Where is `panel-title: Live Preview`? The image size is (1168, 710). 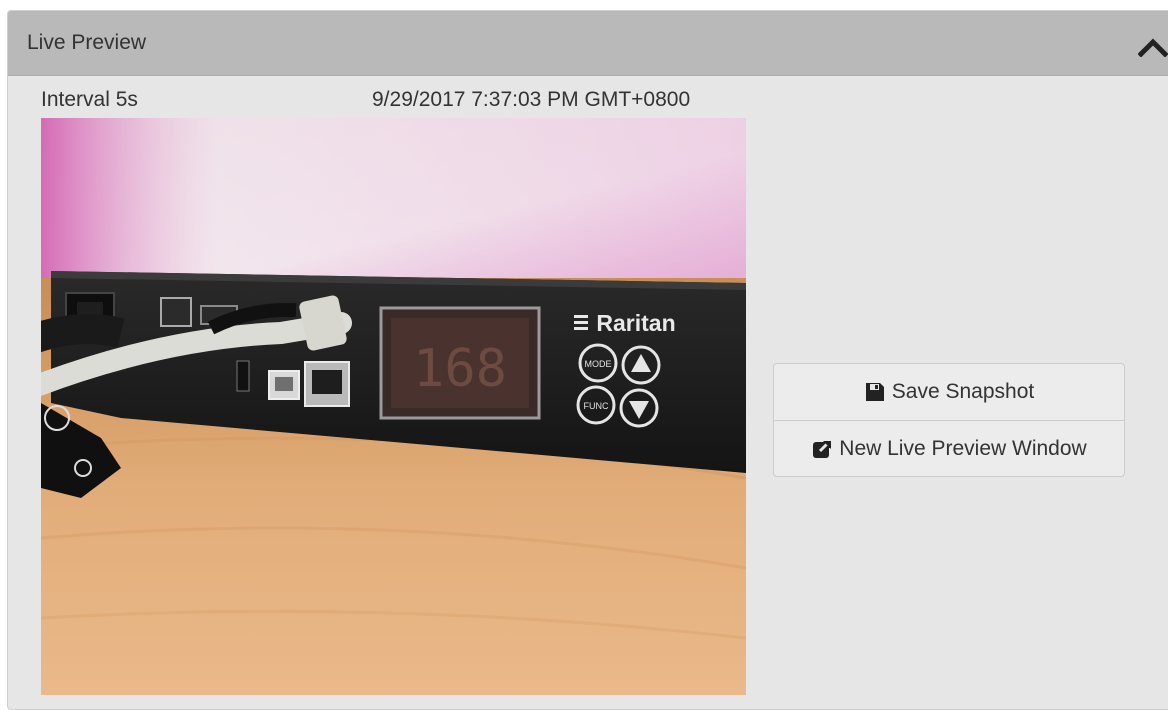 panel-title: Live Preview is located at coordinates (87, 42).